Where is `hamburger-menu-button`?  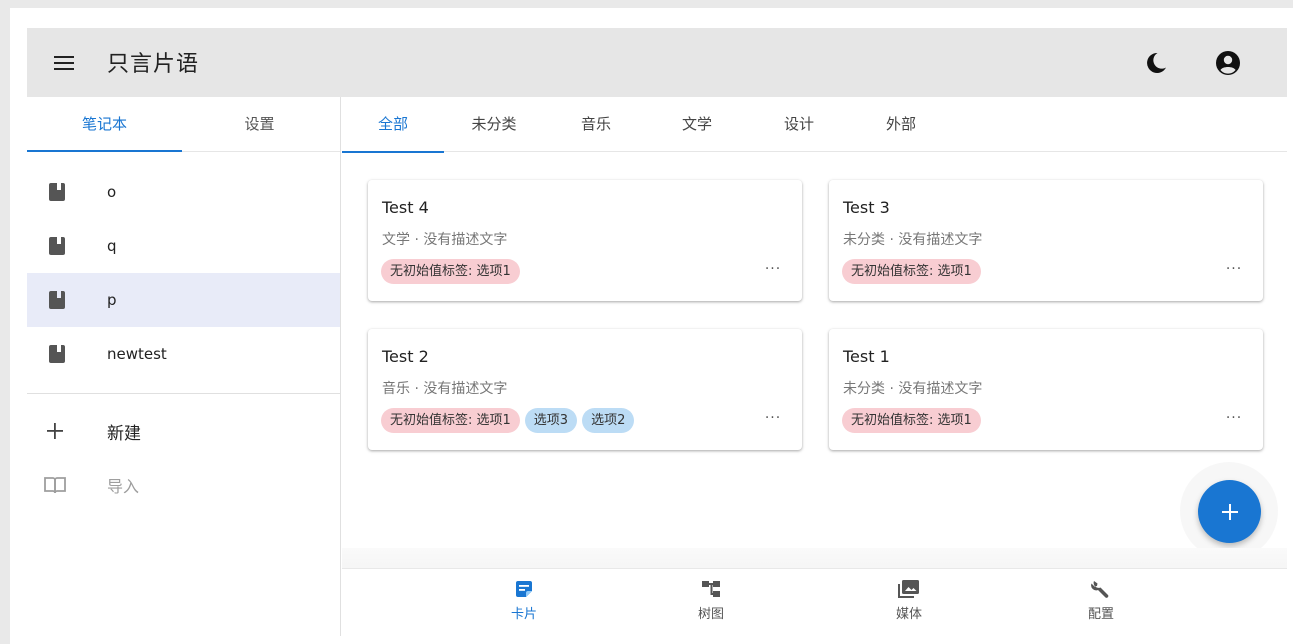 hamburger-menu-button is located at coordinates (64, 63).